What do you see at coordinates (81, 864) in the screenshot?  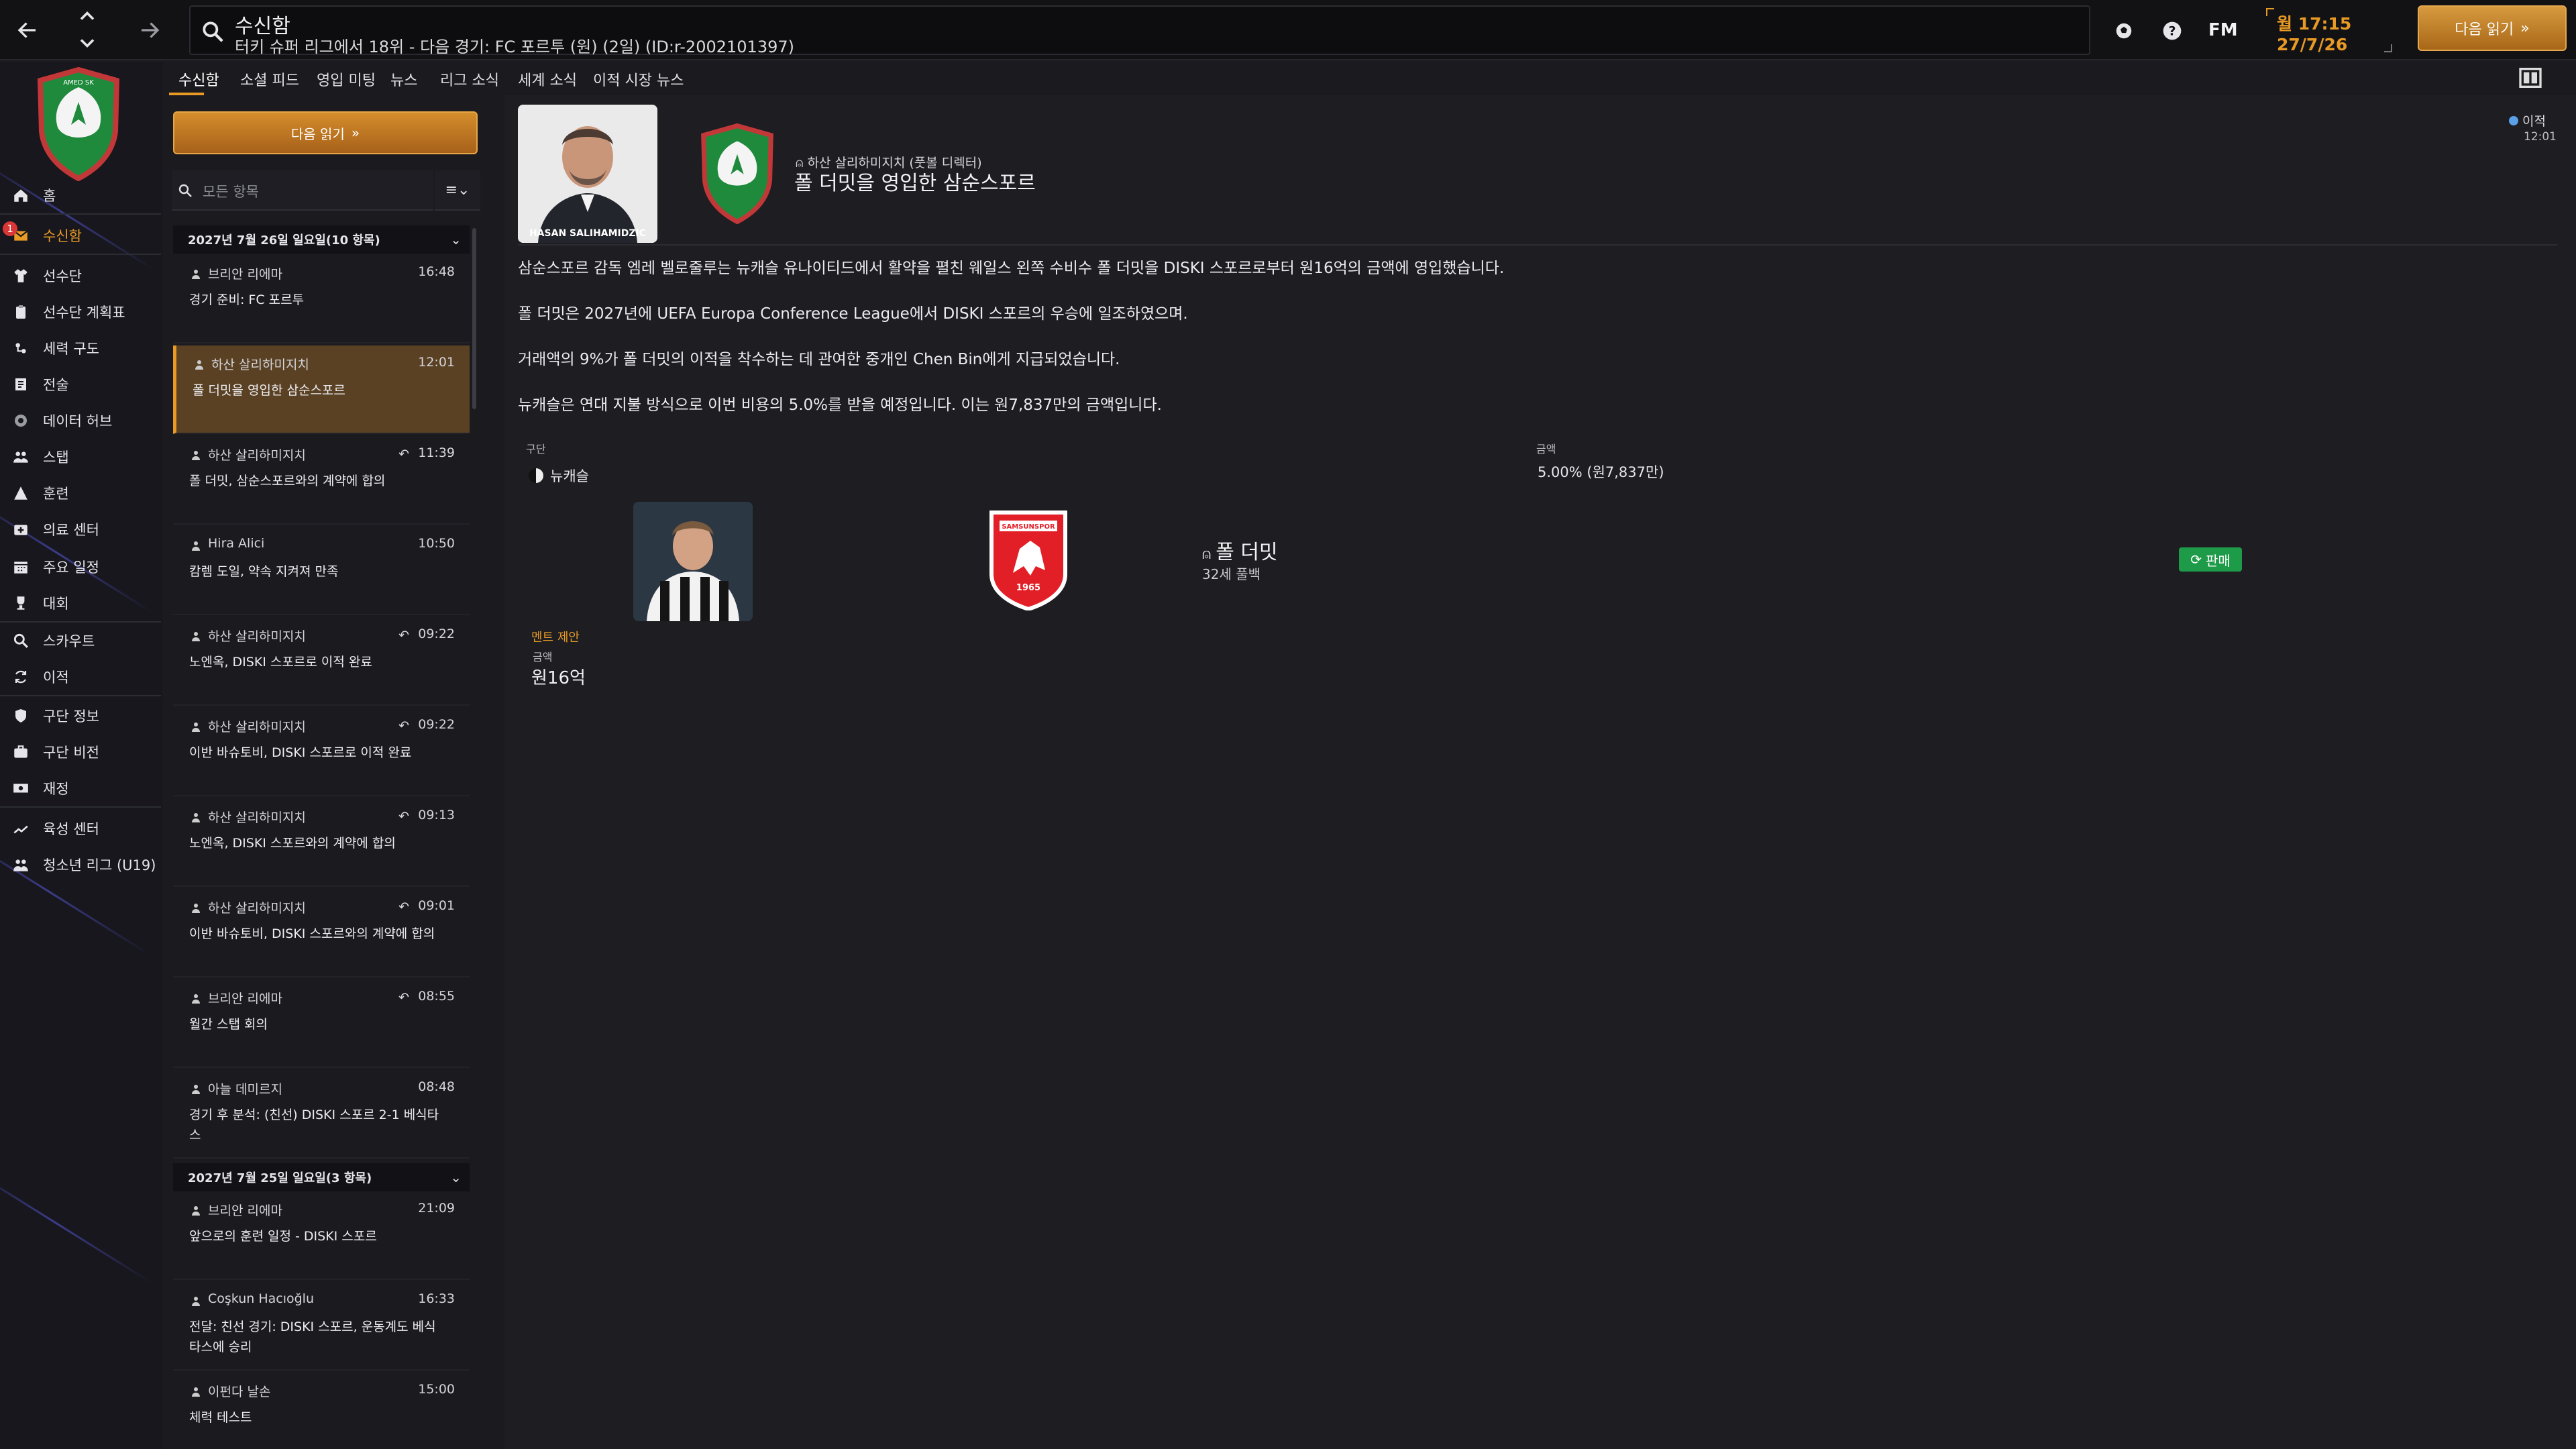 I see `sidebar-item-youth-league: 청소년 리그 (U19)` at bounding box center [81, 864].